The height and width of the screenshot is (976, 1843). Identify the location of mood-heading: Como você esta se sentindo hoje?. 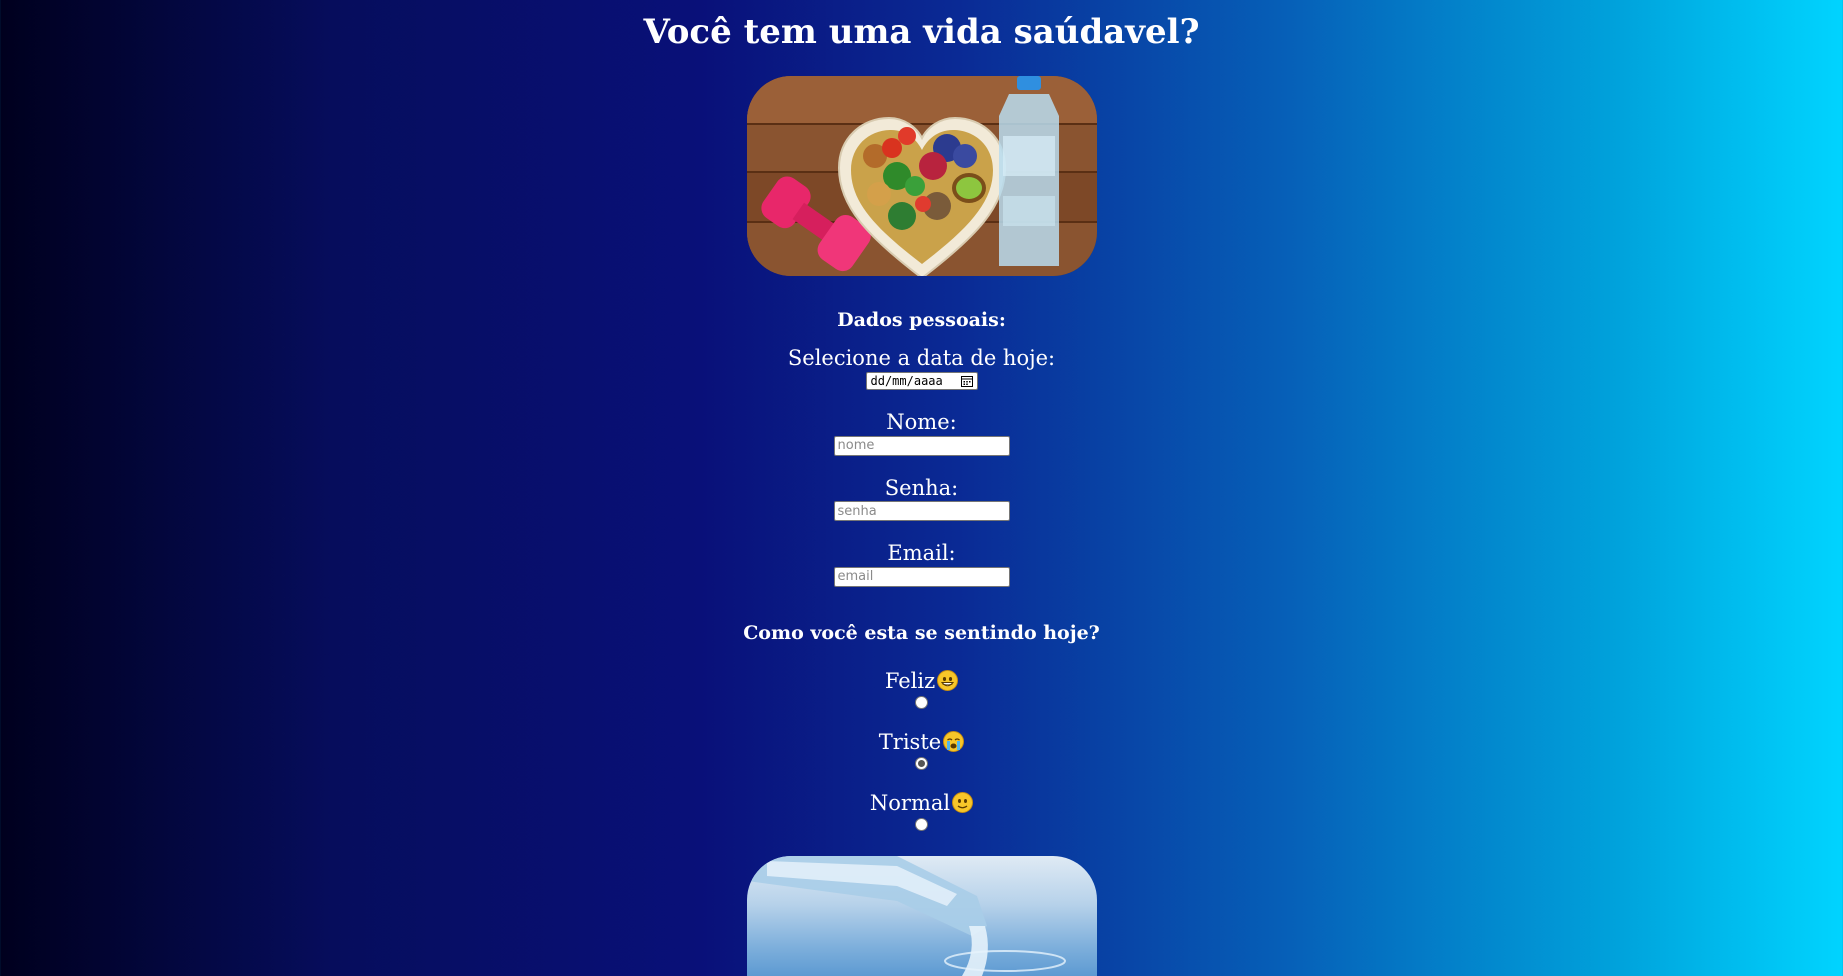
(921, 632).